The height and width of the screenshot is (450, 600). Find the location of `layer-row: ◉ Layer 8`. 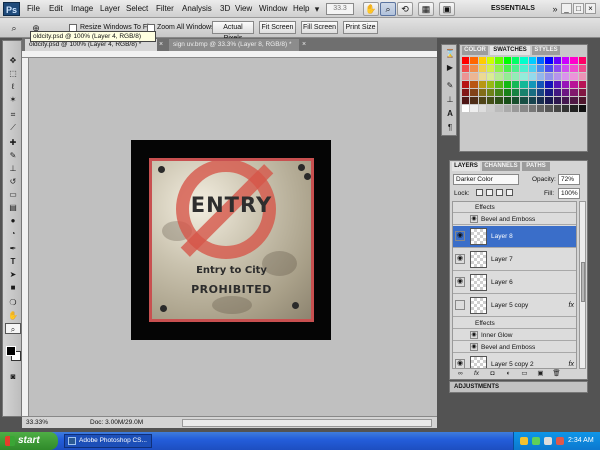

layer-row: ◉ Layer 8 is located at coordinates (514, 237).